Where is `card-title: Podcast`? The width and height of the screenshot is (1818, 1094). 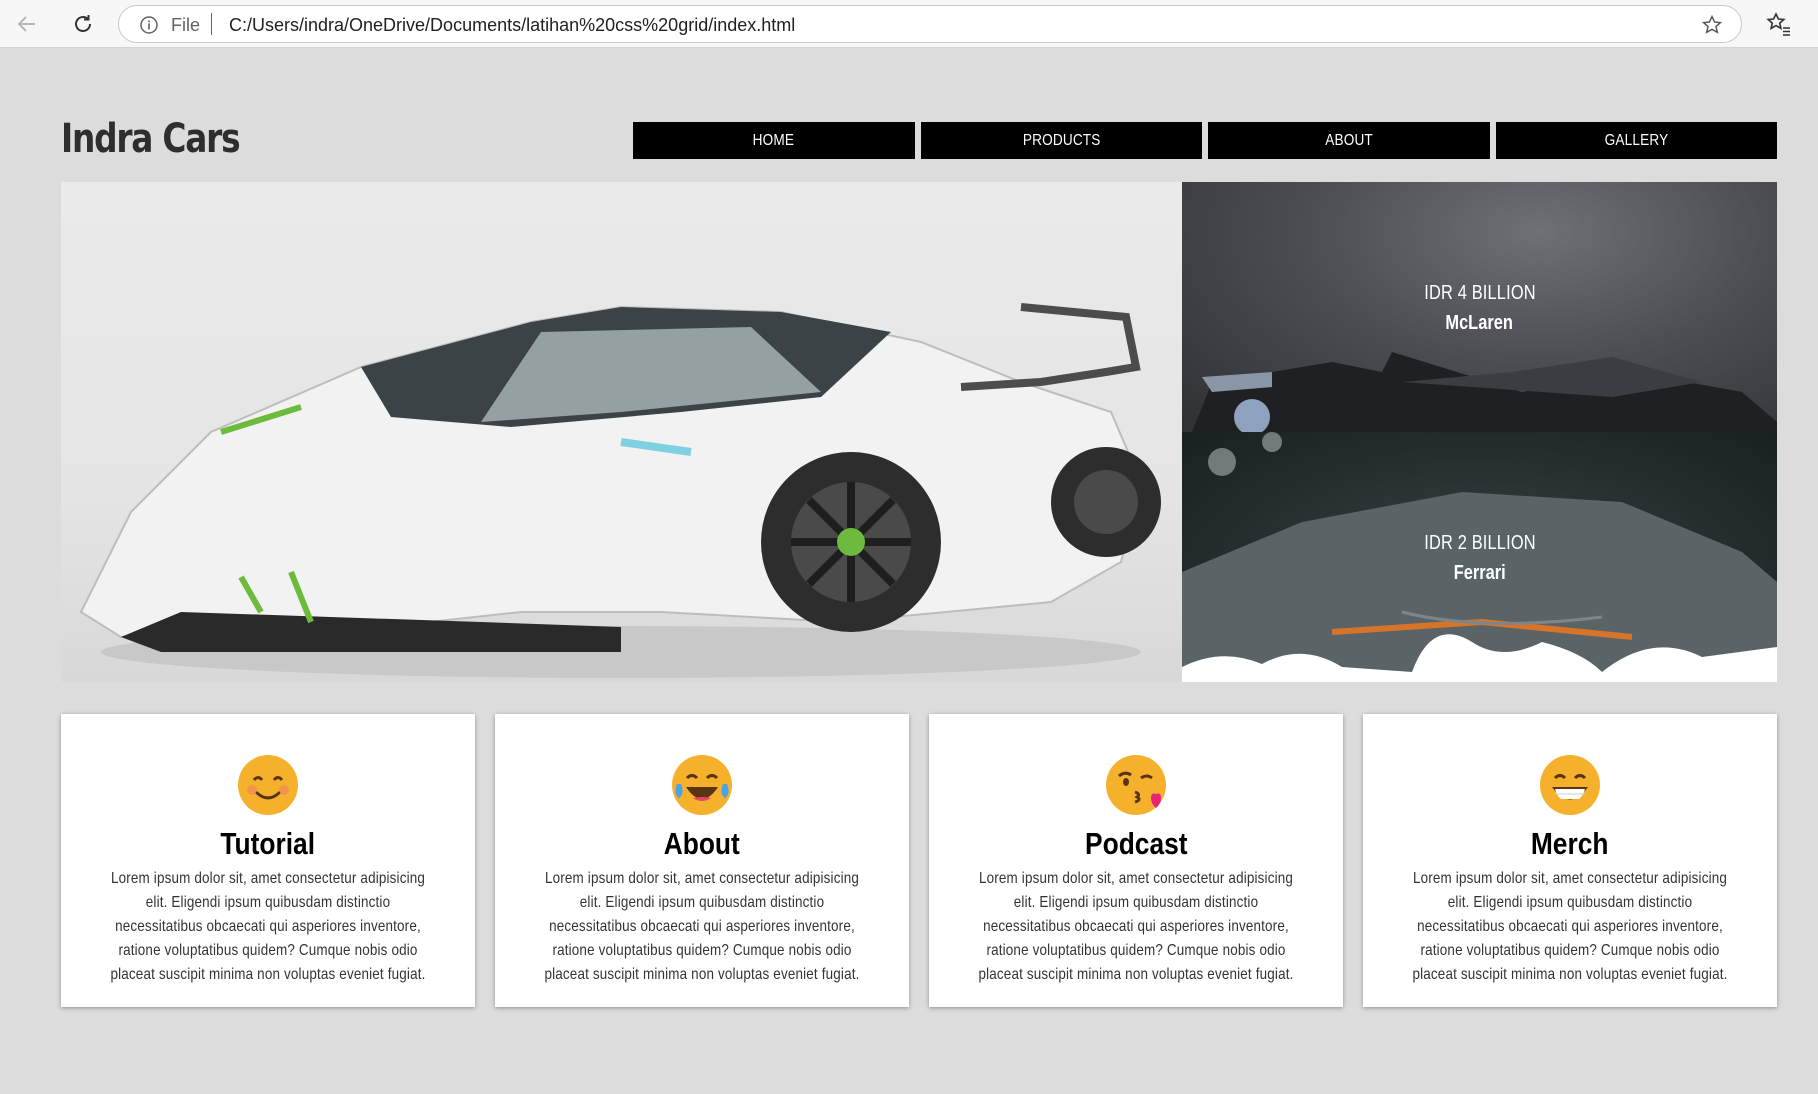 card-title: Podcast is located at coordinates (1136, 843).